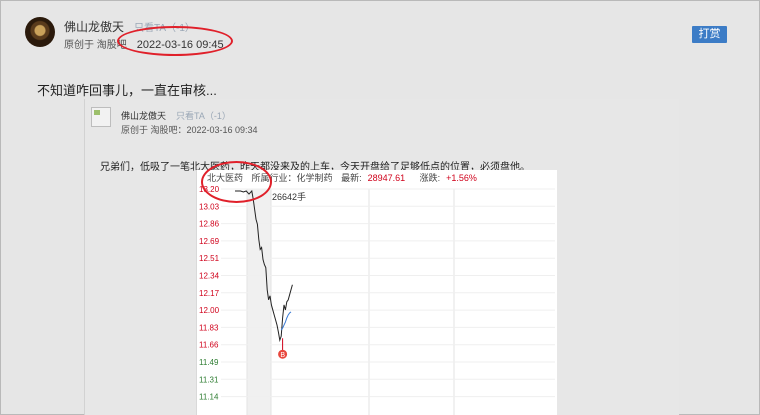 This screenshot has width=760, height=415. I want to click on quoted-meta: 原创于 淘股吧：2022-03-16 09:34, so click(189, 130).